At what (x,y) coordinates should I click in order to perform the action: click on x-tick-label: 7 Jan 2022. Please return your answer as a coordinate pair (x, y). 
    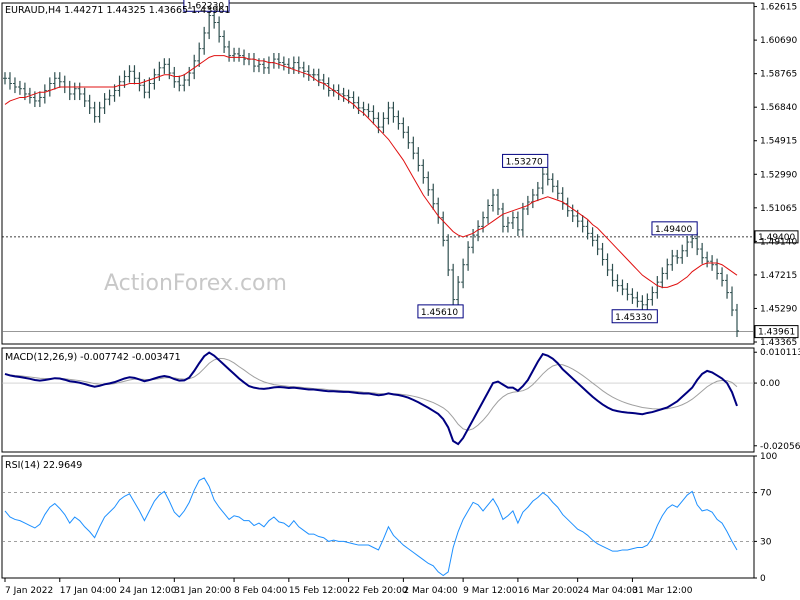
    Looking at the image, I should click on (29, 591).